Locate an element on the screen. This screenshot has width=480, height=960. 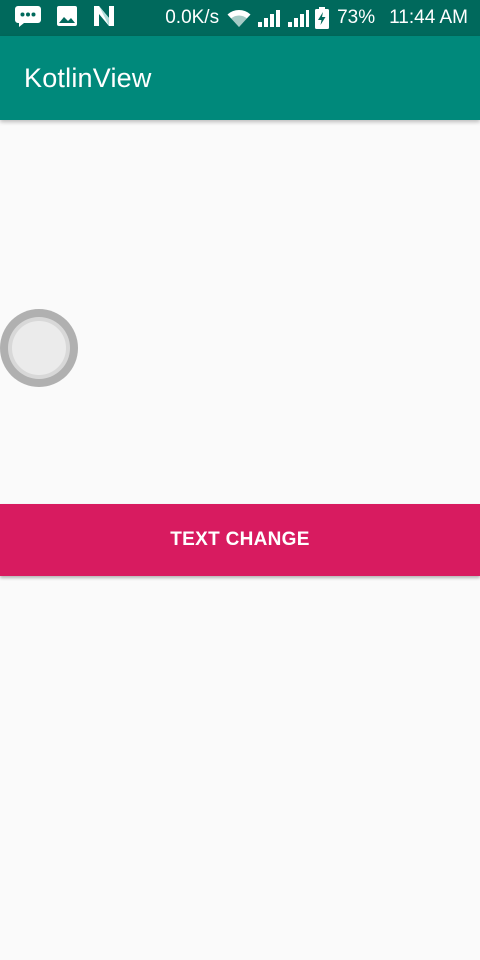
wifi-icon is located at coordinates (239, 18).